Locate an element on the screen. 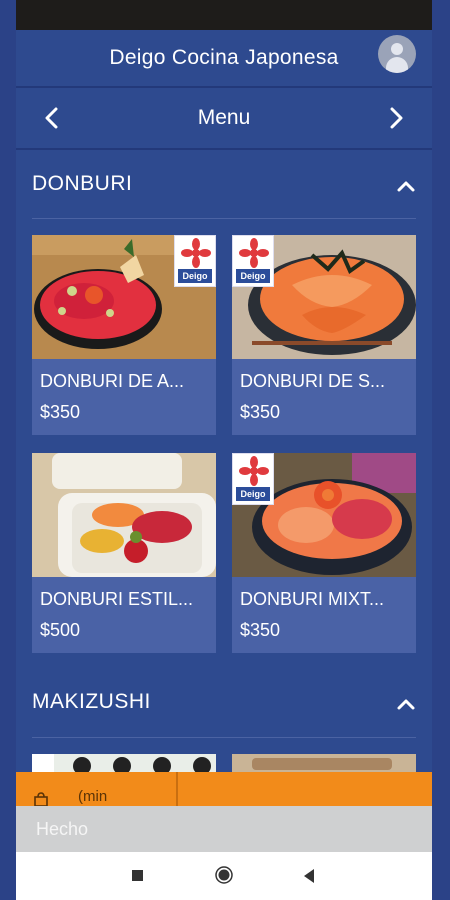 This screenshot has width=450, height=900. order-bar: (min is located at coordinates (224, 789).